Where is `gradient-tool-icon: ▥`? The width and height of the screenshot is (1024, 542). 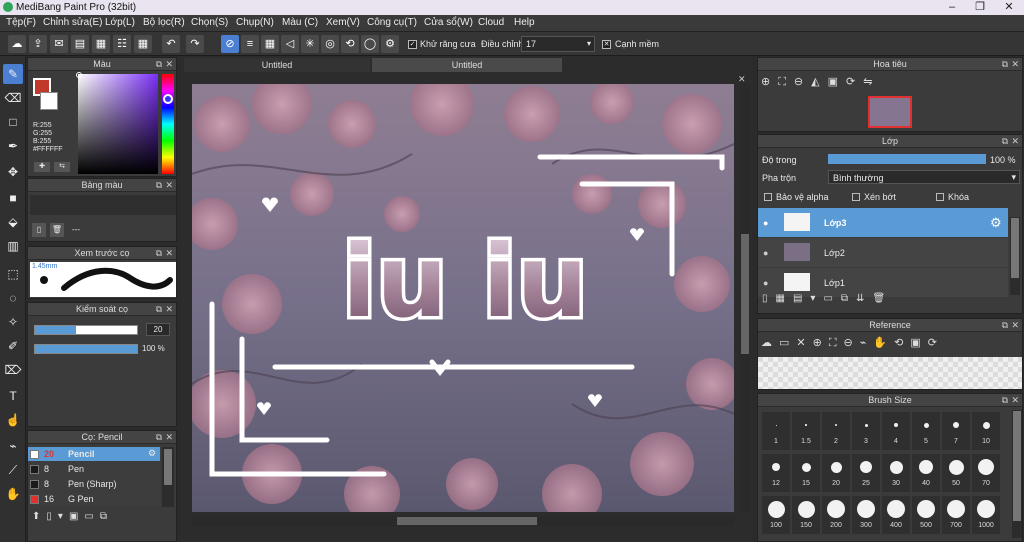 gradient-tool-icon: ▥ is located at coordinates (13, 246).